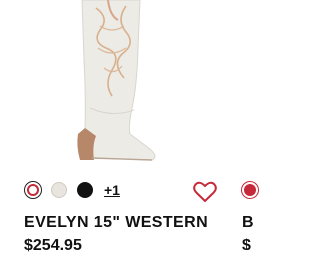  I want to click on swatch-white-with-red, so click(33, 190).